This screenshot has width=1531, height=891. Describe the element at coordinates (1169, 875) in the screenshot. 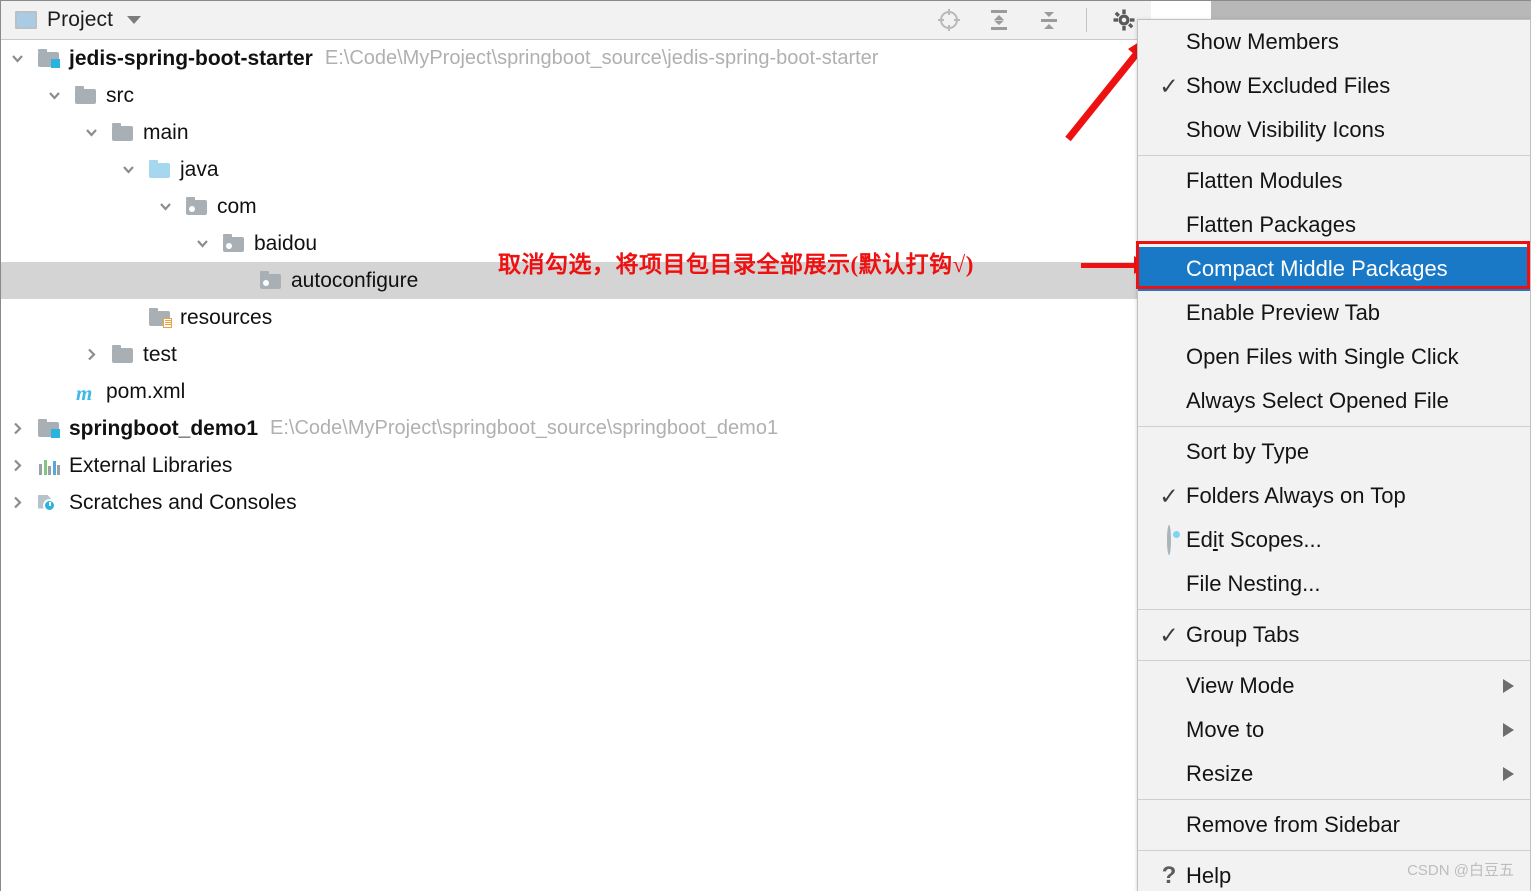

I see `help-icon: ?` at that location.